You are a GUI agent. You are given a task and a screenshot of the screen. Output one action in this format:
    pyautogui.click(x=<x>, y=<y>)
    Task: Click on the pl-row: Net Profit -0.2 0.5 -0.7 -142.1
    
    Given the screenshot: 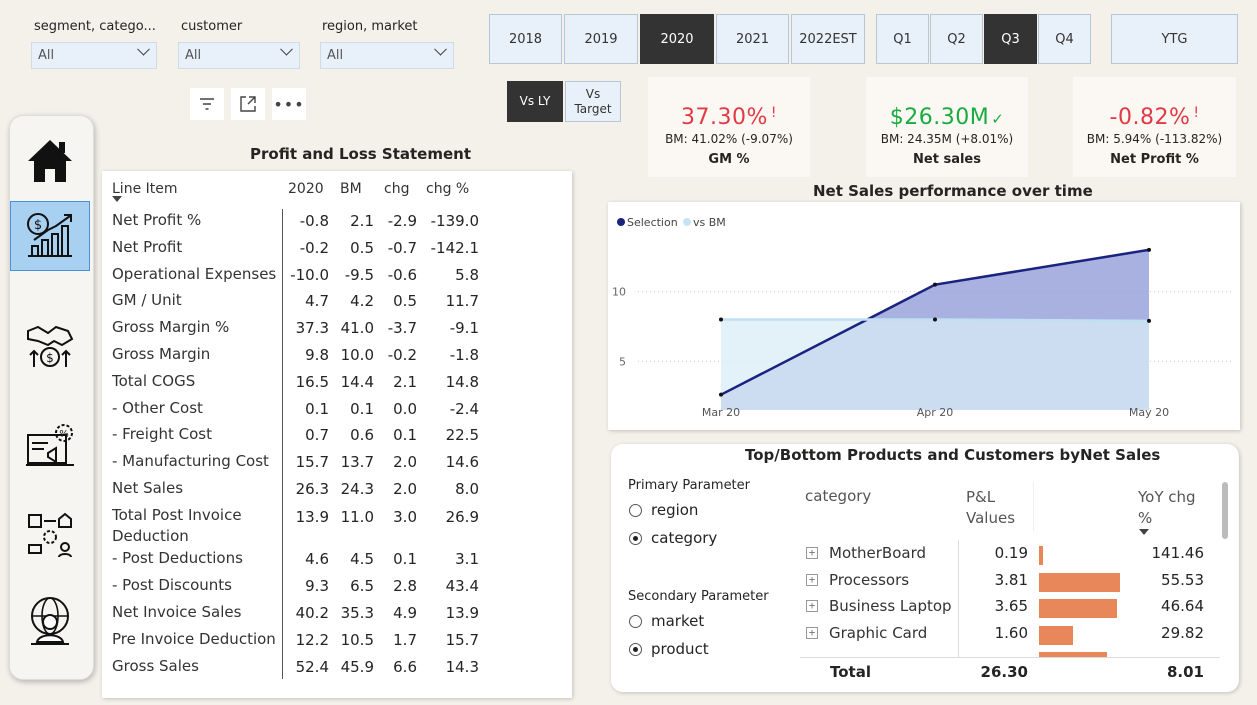 What is the action you would take?
    pyautogui.click(x=337, y=251)
    